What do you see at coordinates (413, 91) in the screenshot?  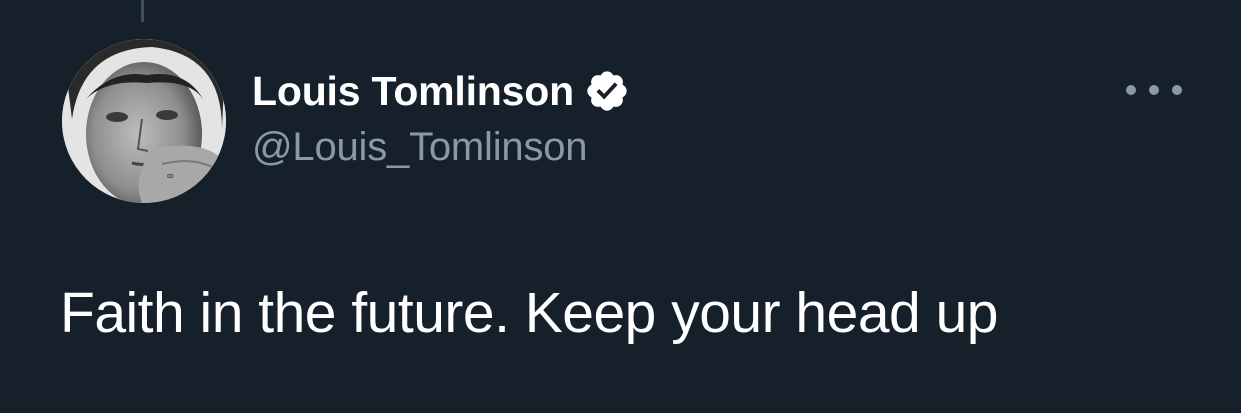 I see `author-display-name: Louis Tomlinson` at bounding box center [413, 91].